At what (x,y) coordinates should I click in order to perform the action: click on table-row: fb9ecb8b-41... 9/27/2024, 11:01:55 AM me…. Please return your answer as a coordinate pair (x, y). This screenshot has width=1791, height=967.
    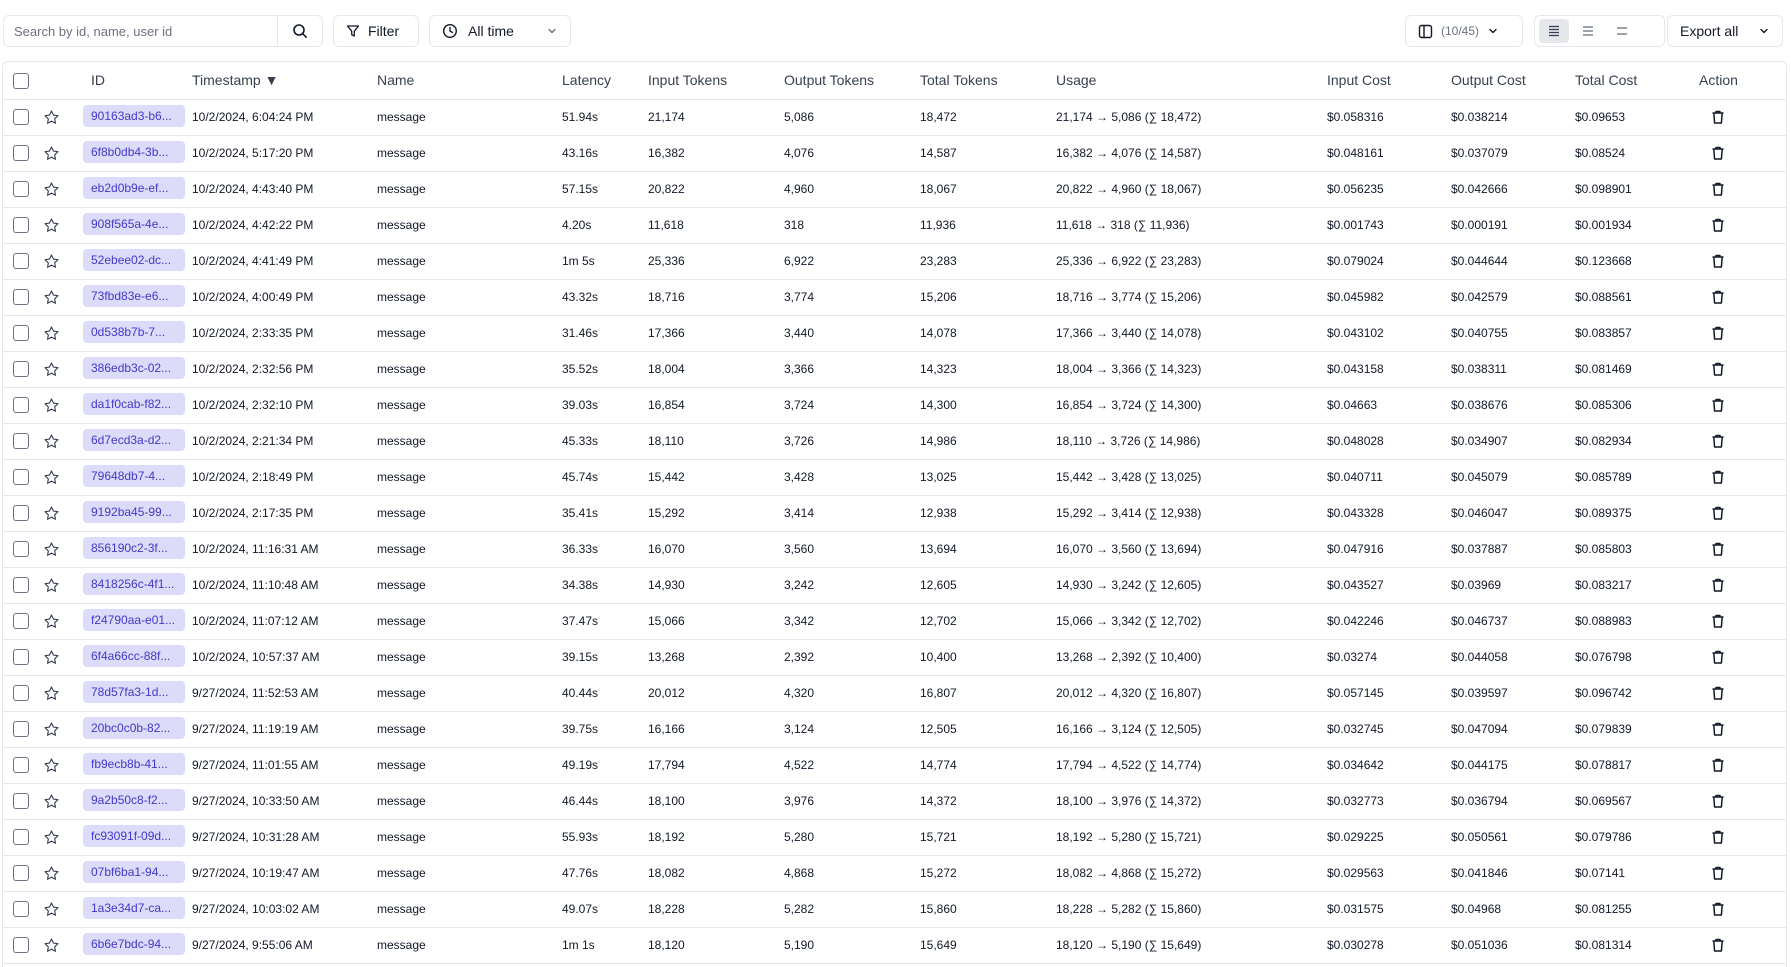
    Looking at the image, I should click on (894, 765).